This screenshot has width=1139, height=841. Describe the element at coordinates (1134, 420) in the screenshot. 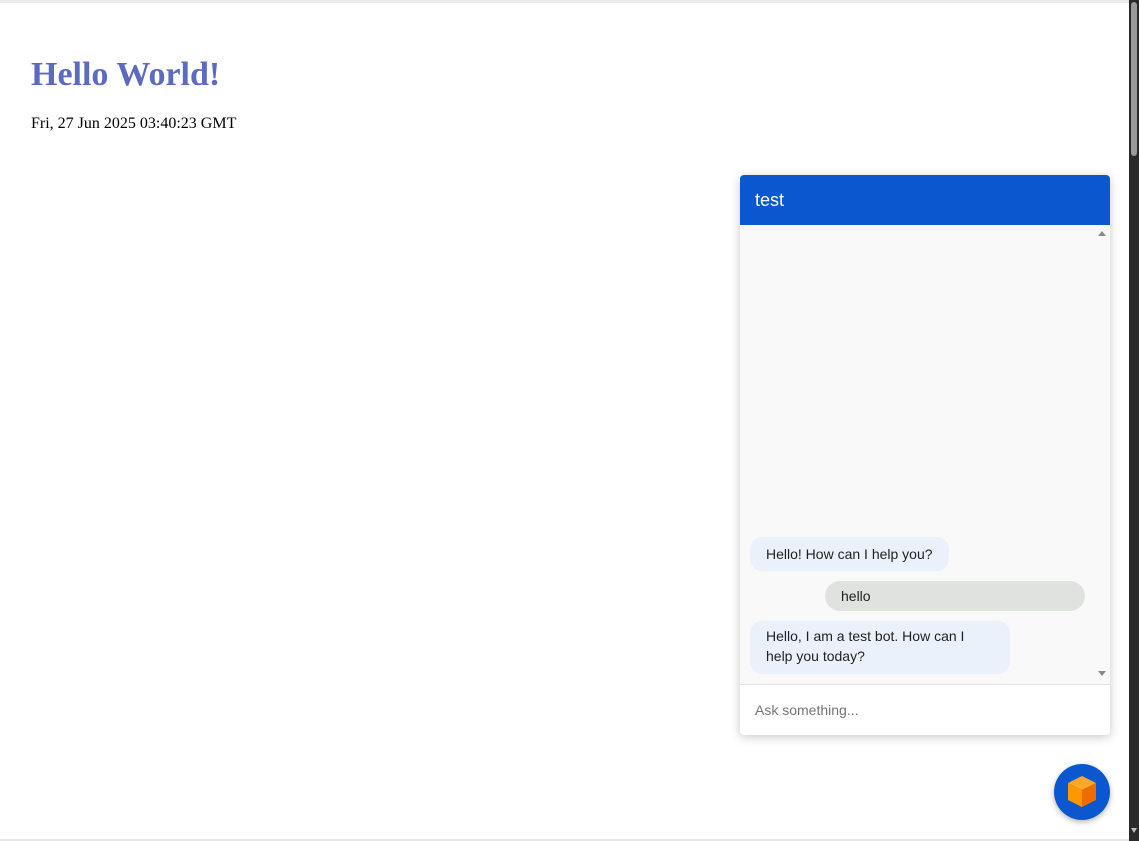

I see `browser-scrollbar` at that location.